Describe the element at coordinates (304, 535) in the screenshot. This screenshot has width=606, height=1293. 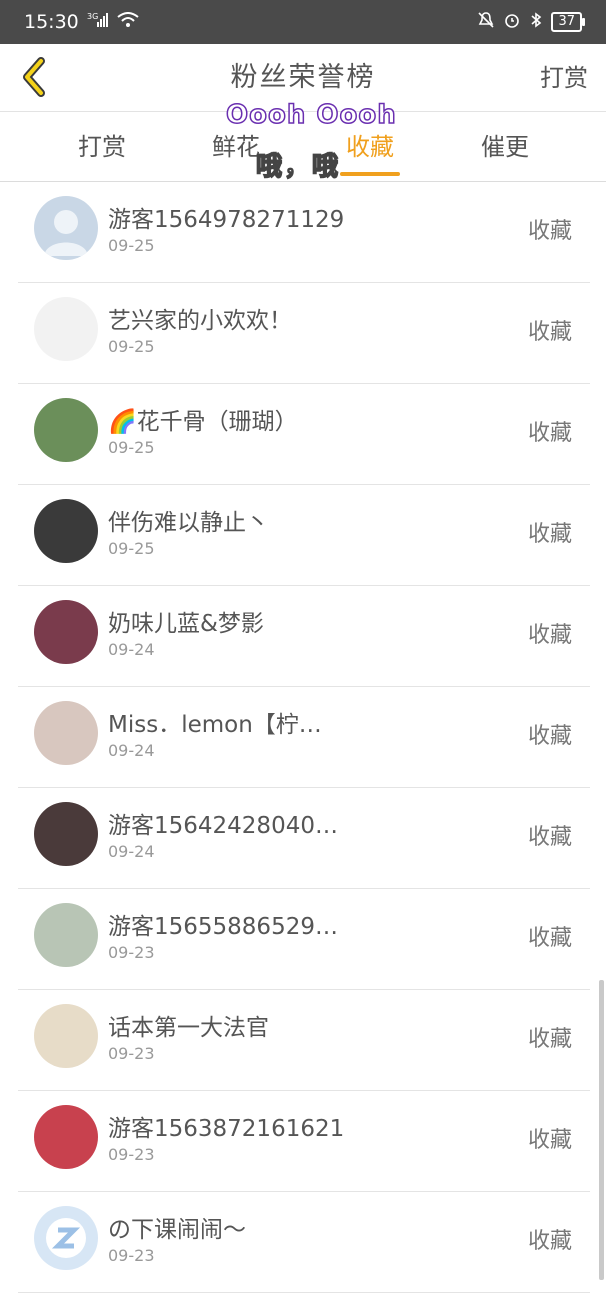
I see `list-item: 伴伤难以静止丶 09-25 收藏` at that location.